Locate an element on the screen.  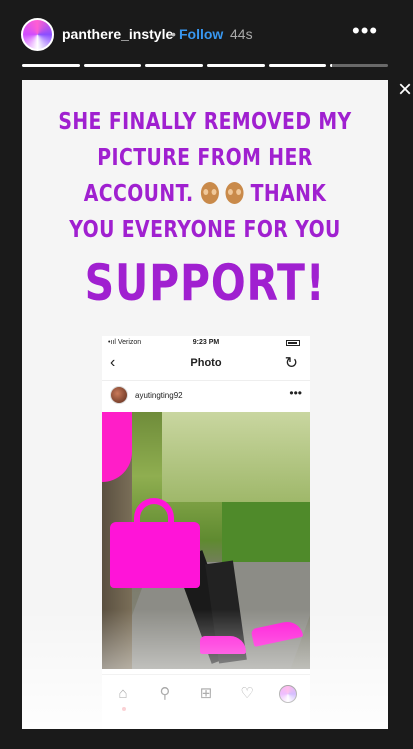
caption-line-4: YOU EVERYONE FOR YOU is located at coordinates (205, 230).